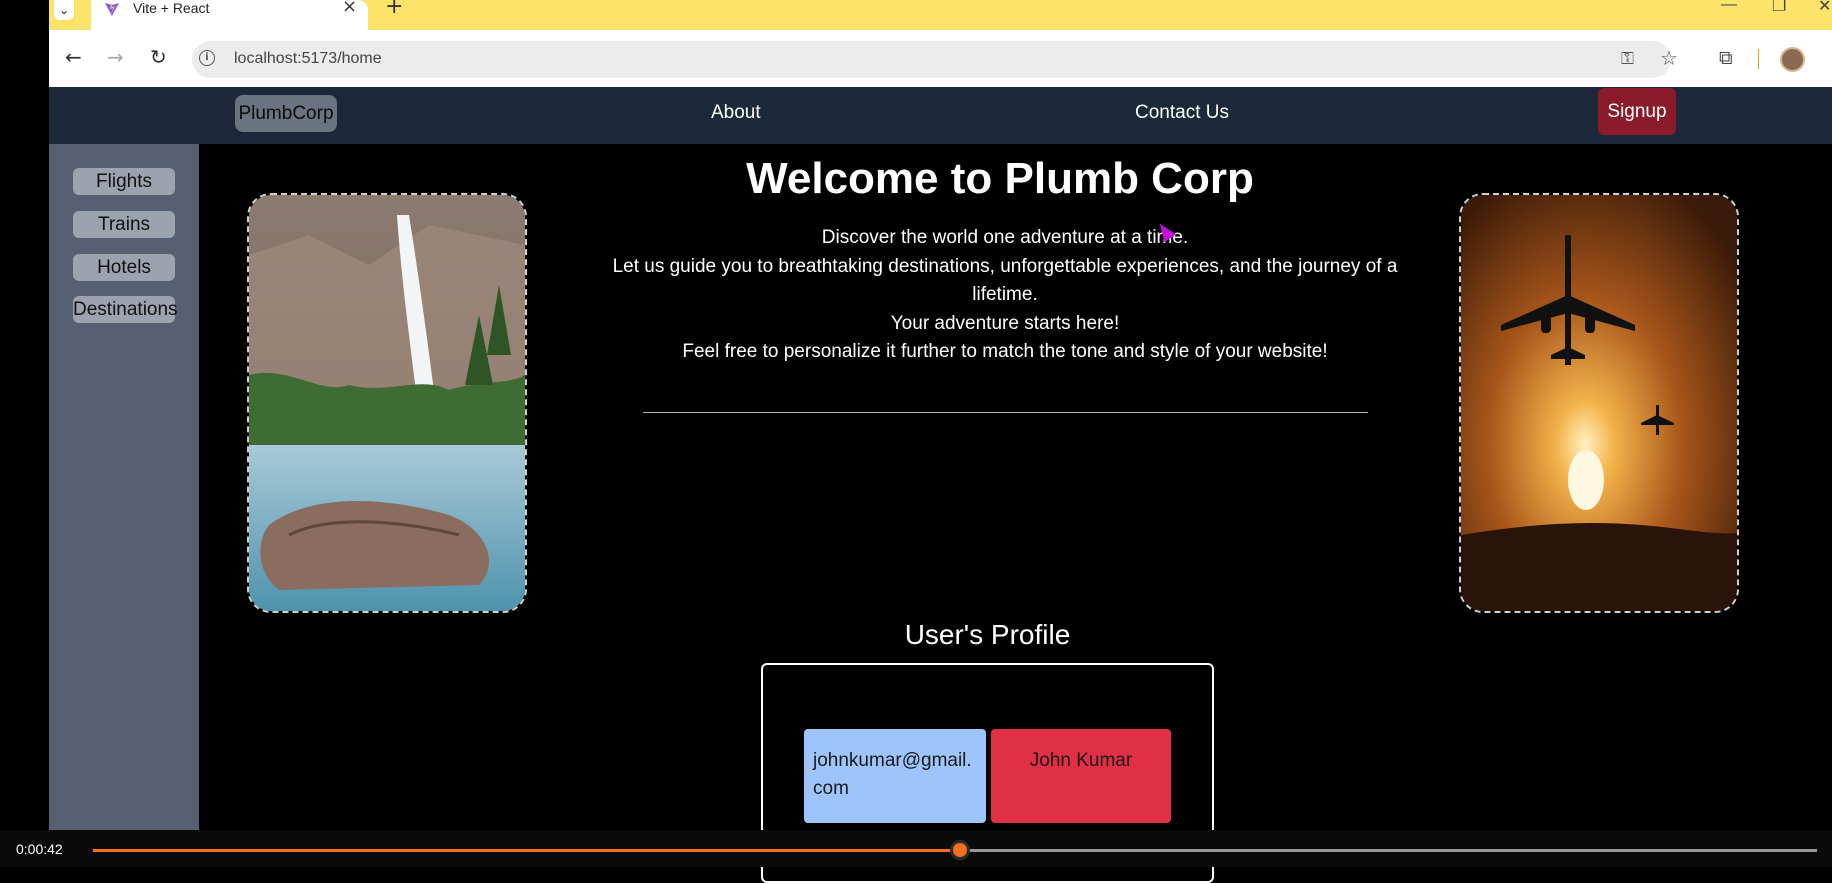 The image size is (1832, 883). I want to click on back-icon: ←, so click(73, 57).